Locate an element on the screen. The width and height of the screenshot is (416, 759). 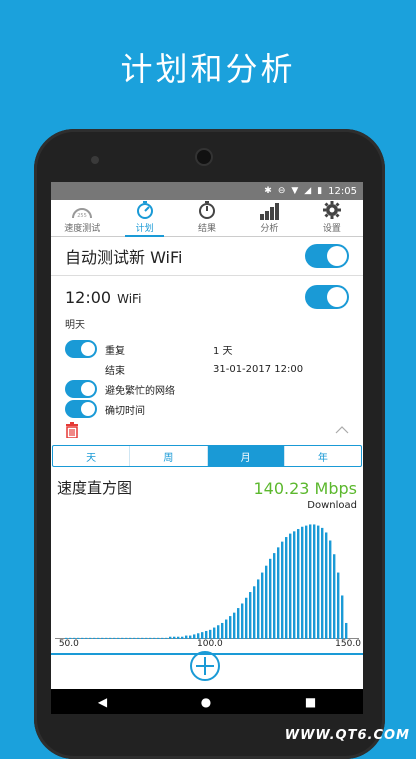
x-tick-label: 50.0 is located at coordinates (68, 644).